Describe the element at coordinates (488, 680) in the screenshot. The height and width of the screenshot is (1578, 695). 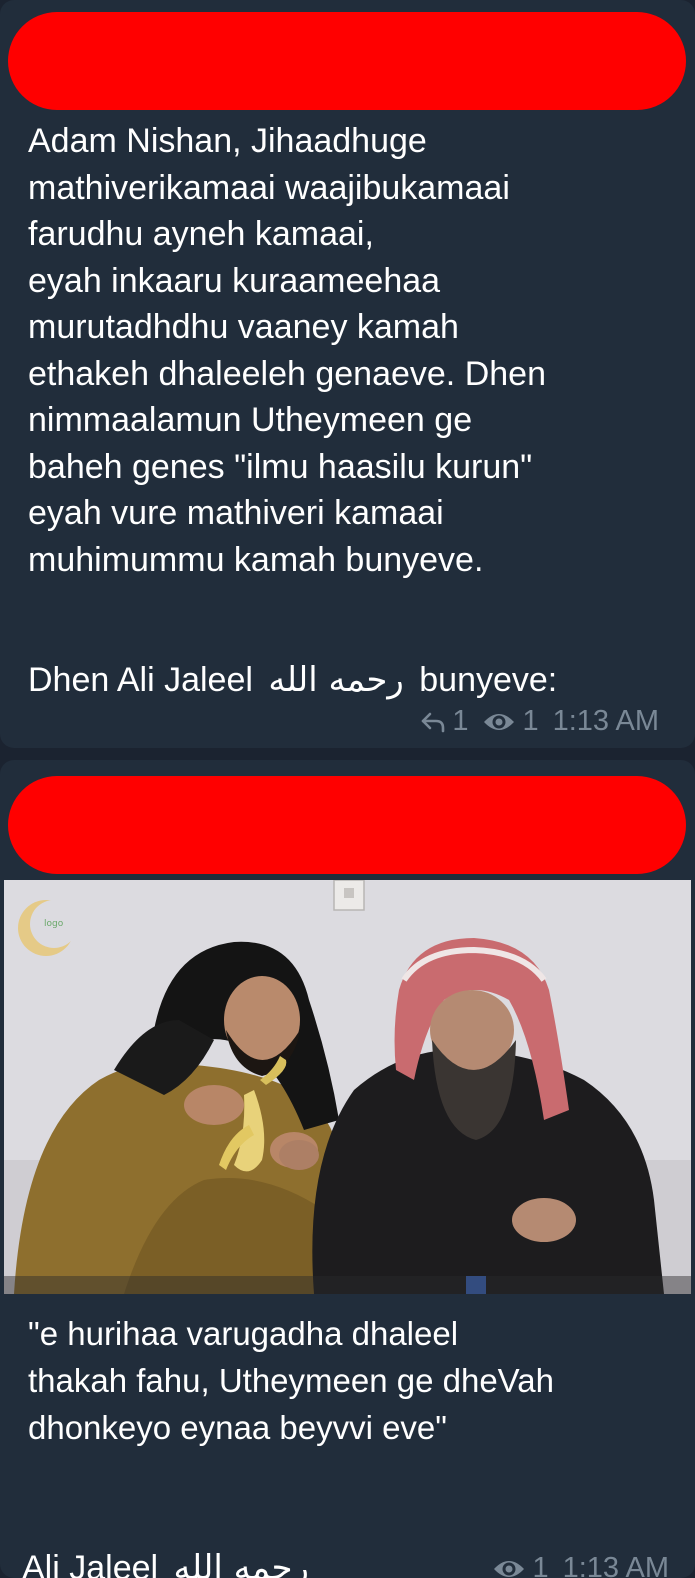
I see `signature-suffix: bunyeve:` at that location.